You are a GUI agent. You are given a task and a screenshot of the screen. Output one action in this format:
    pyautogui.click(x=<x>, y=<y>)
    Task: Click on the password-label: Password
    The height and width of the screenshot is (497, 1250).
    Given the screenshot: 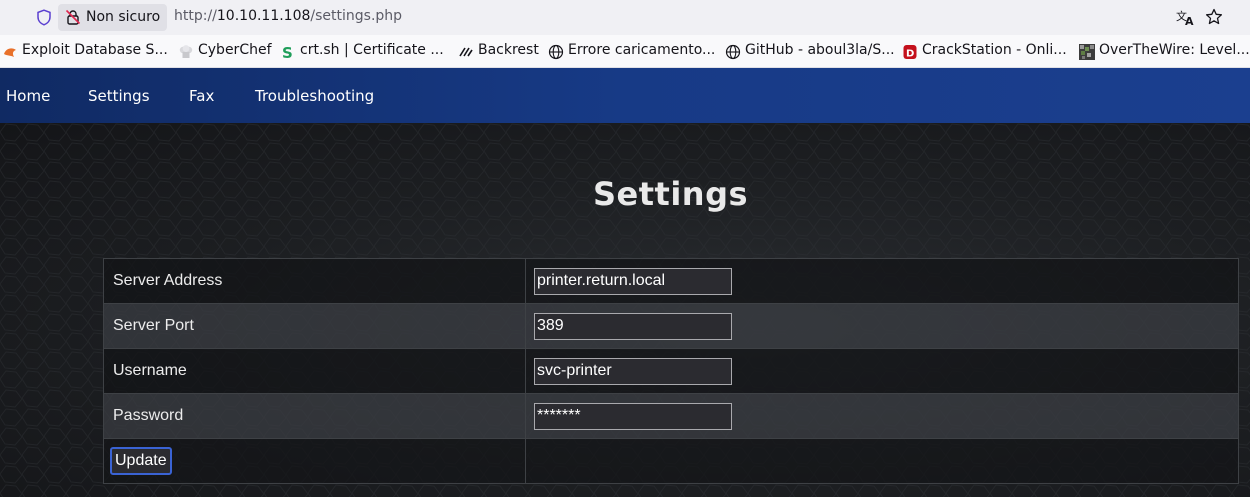 What is the action you would take?
    pyautogui.click(x=314, y=416)
    